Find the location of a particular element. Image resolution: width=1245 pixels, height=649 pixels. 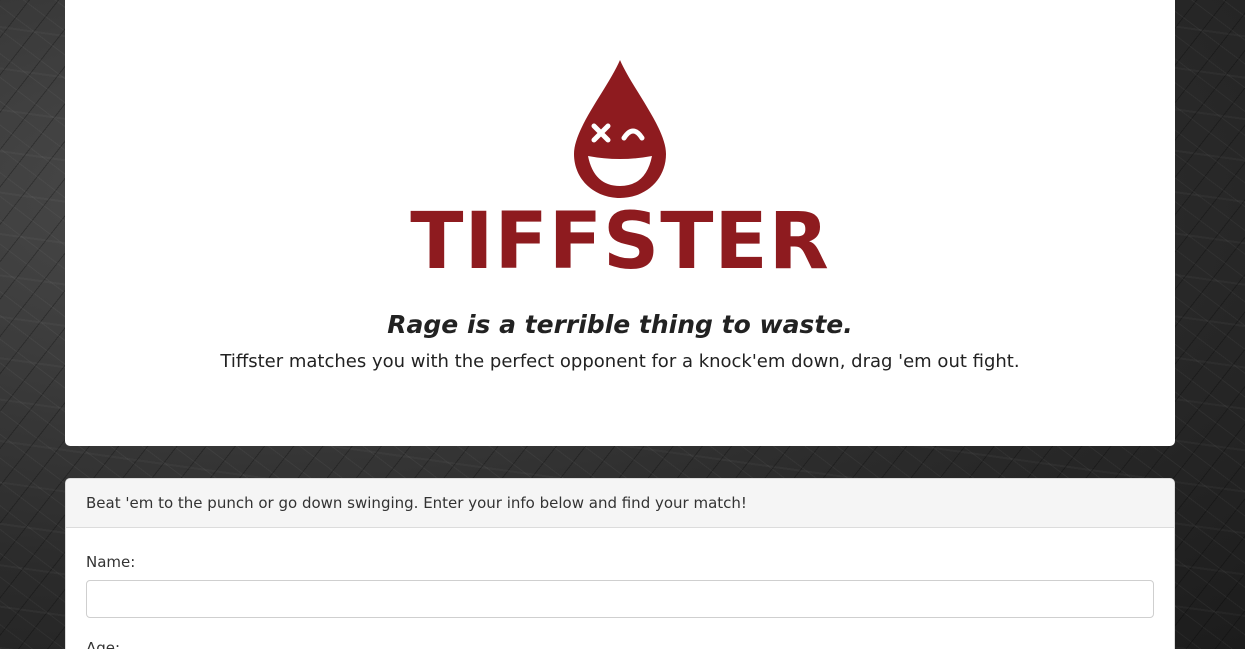

age-label: Age: is located at coordinates (103, 644).